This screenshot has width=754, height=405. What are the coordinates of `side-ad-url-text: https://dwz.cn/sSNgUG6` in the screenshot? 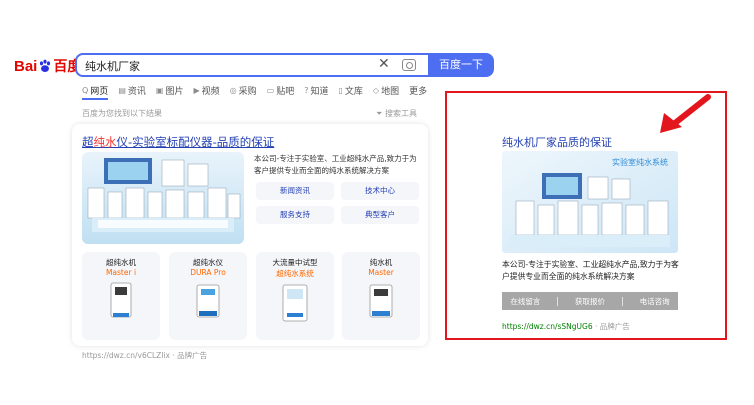 It's located at (547, 326).